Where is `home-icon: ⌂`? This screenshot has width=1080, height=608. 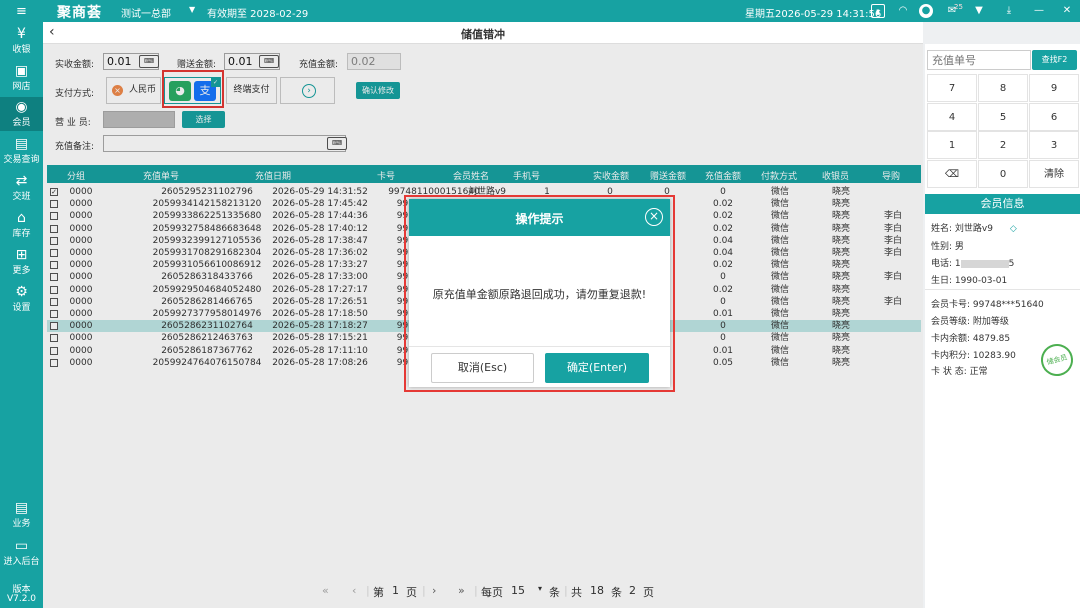 home-icon: ⌂ is located at coordinates (21, 218).